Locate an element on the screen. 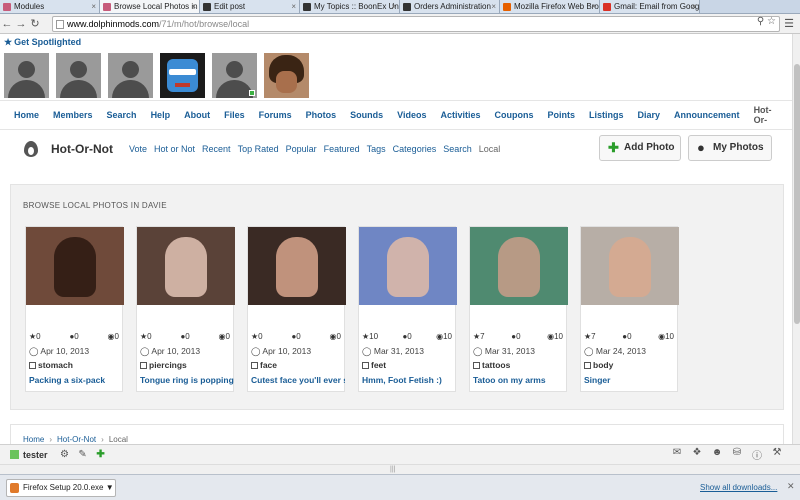 The image size is (800, 500). photo-title: Tongue ring is popping is located at coordinates (187, 380).